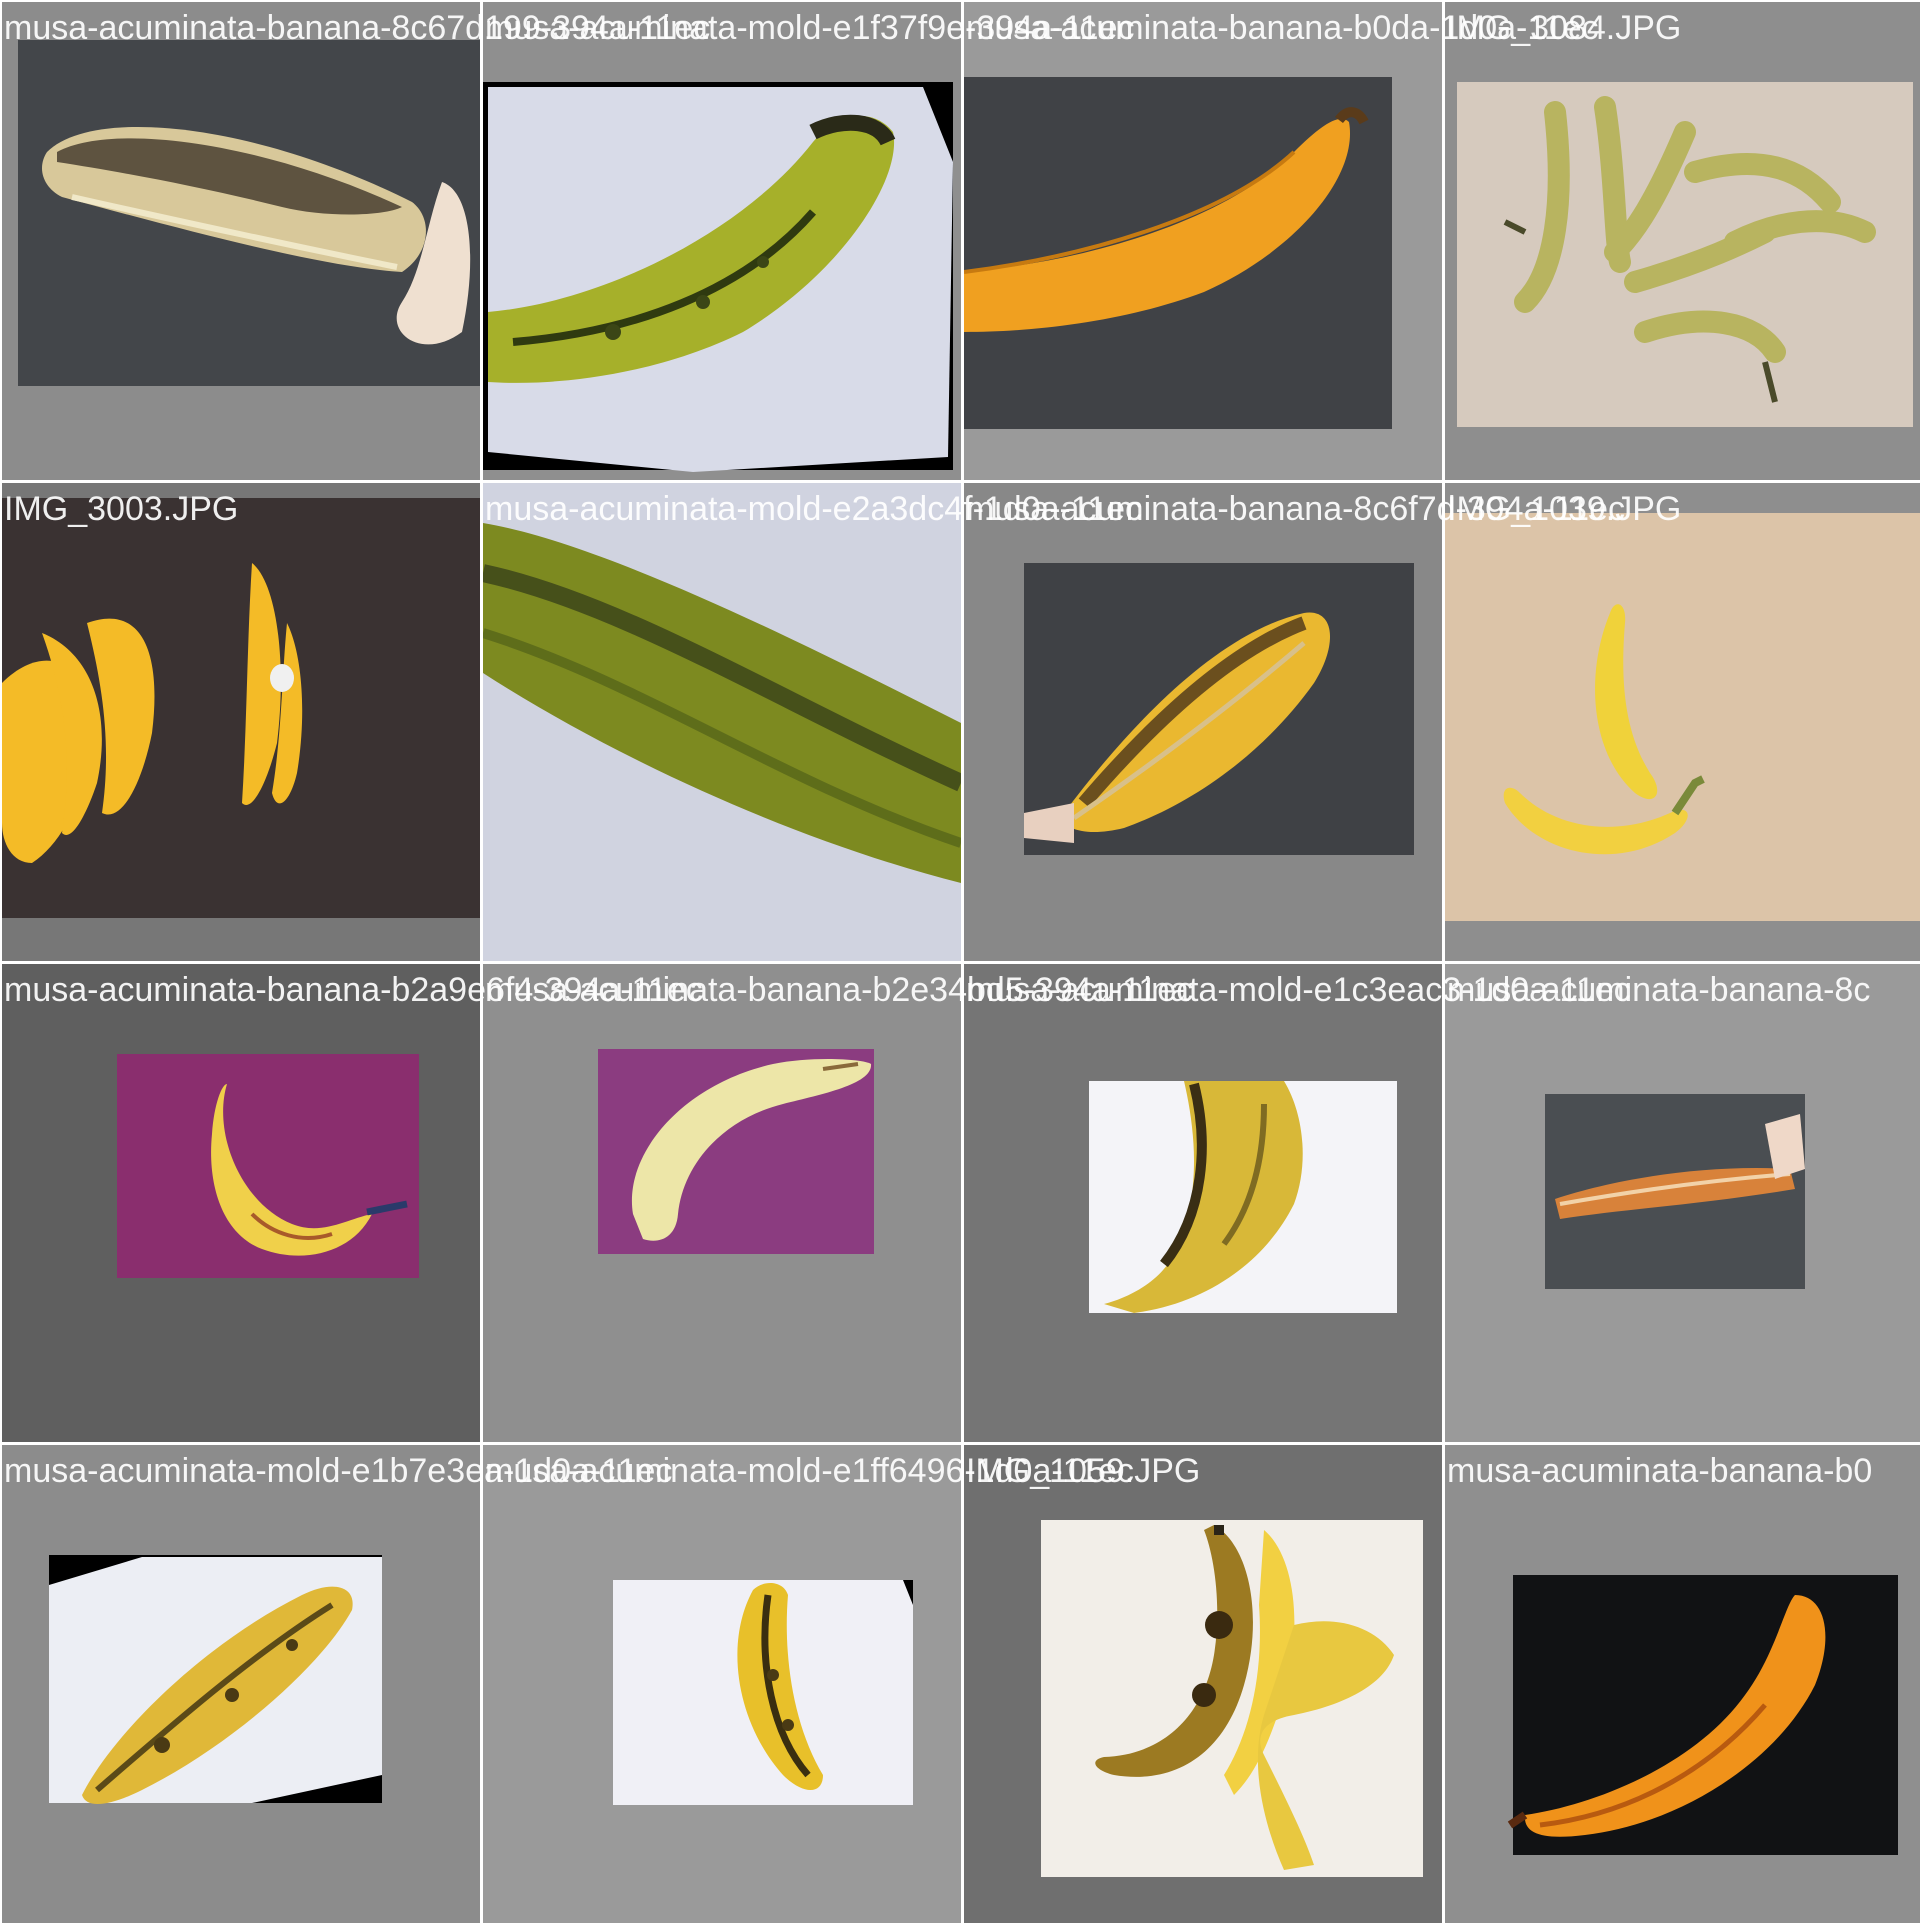 The height and width of the screenshot is (1923, 1920). I want to click on image-tile: IMG_3003.JPG, so click(241, 722).